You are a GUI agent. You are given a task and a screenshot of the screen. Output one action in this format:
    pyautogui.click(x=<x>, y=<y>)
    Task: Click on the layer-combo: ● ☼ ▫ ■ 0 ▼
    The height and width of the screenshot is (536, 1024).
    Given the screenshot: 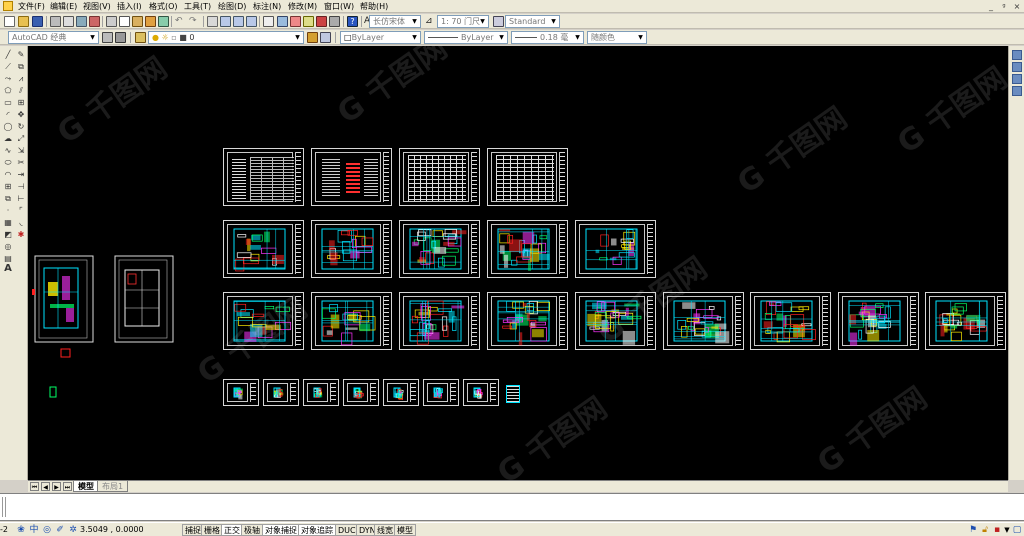 What is the action you would take?
    pyautogui.click(x=226, y=37)
    